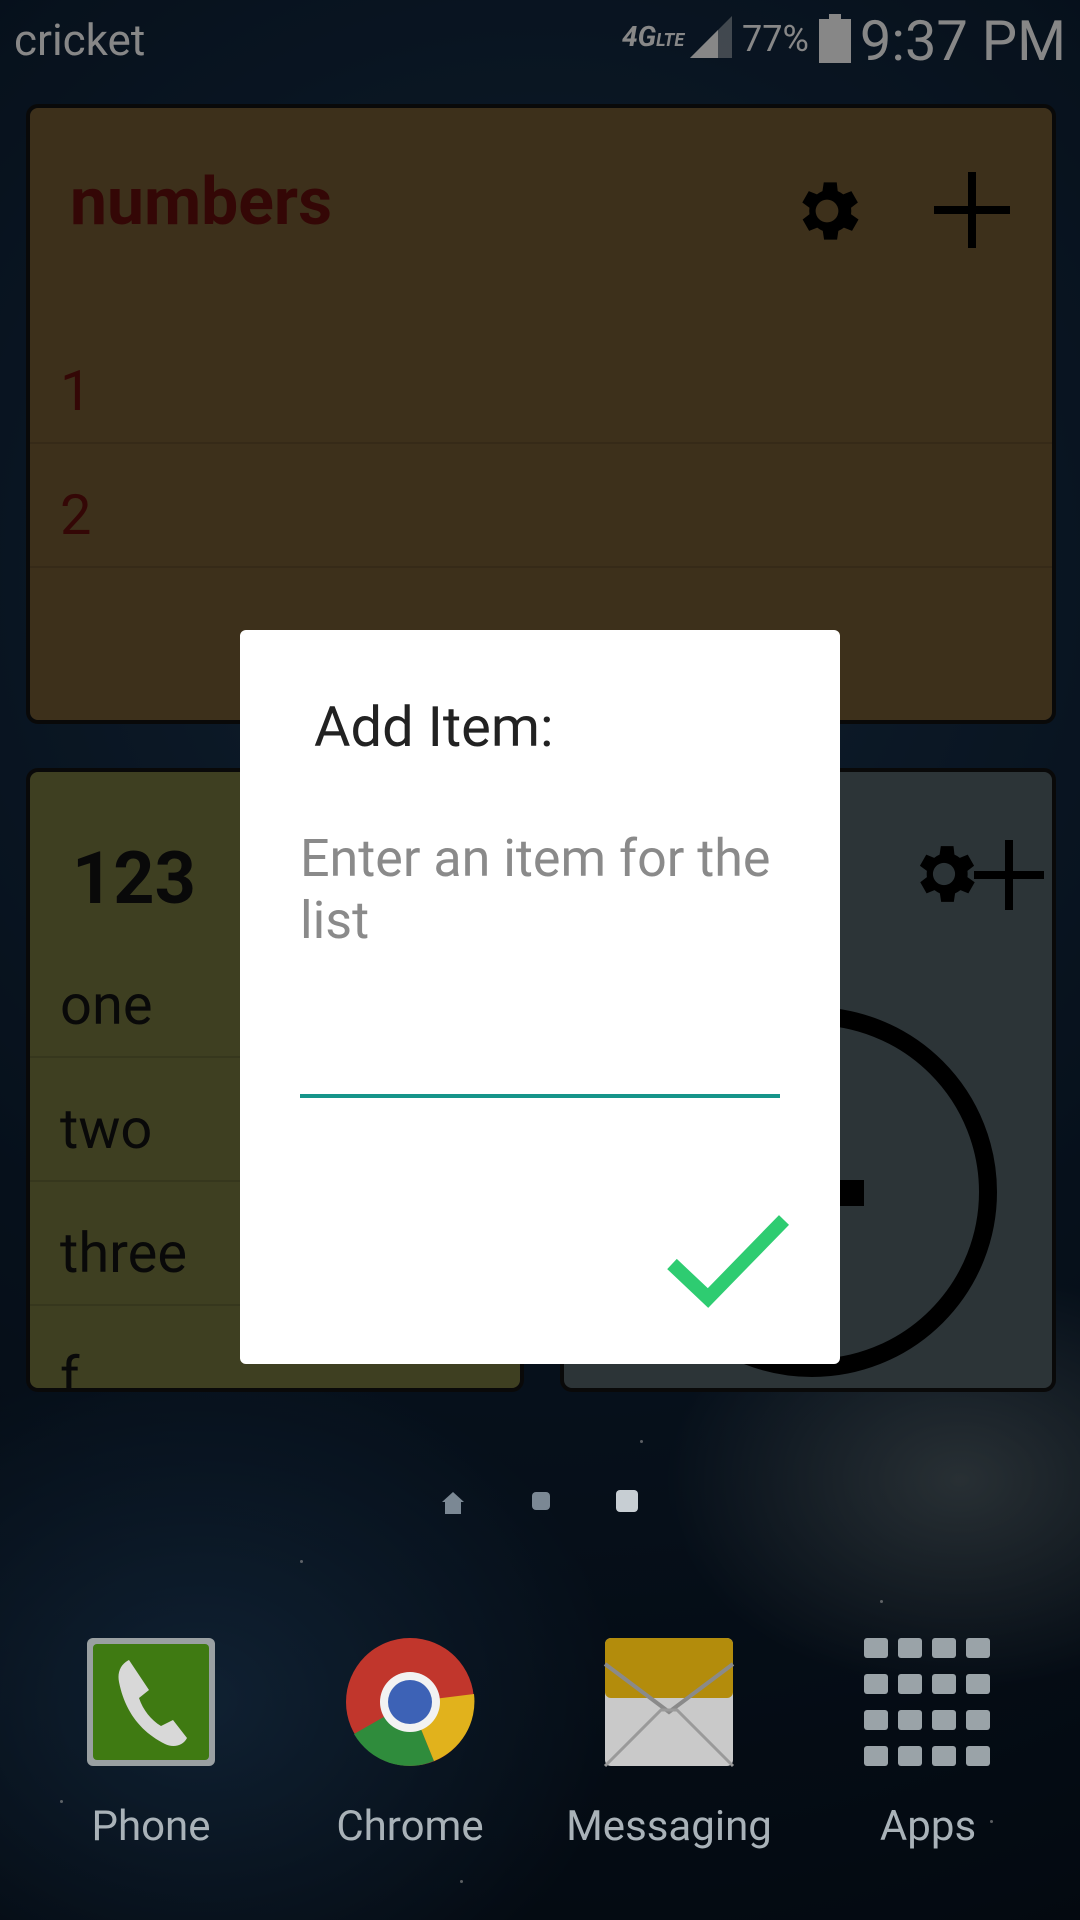  I want to click on dock-label: Phone, so click(151, 1826).